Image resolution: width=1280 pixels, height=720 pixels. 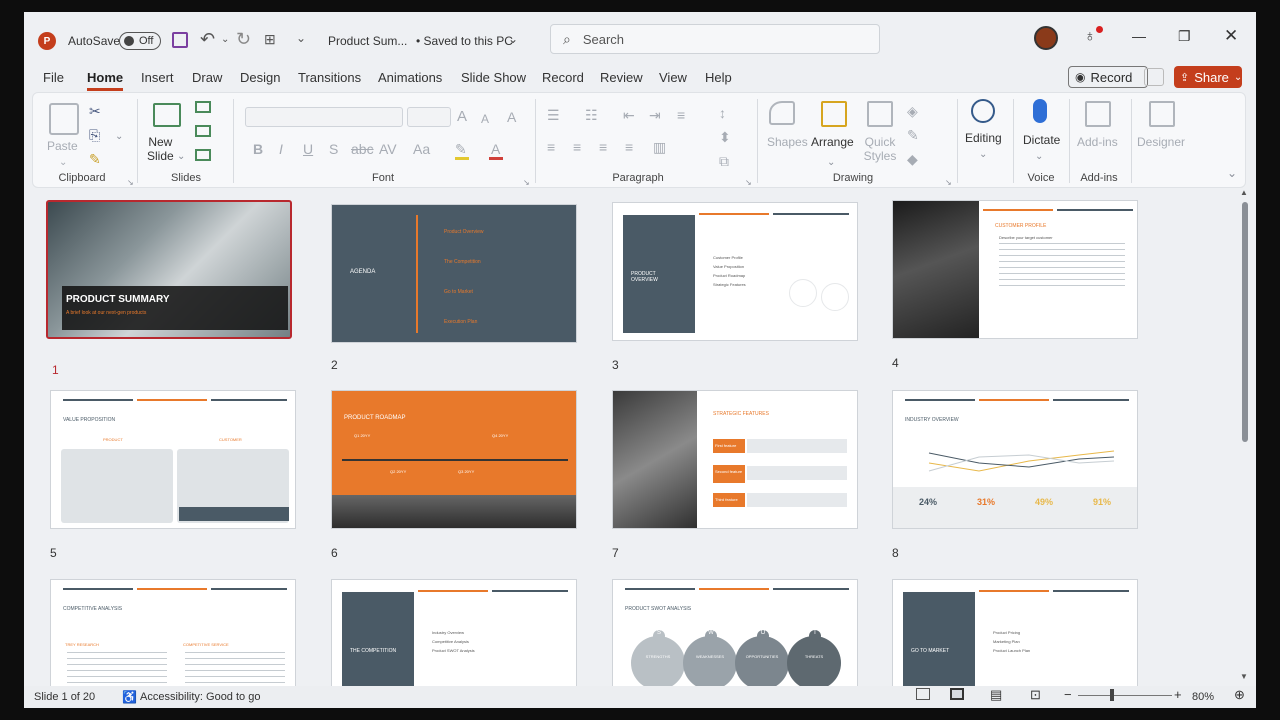 I want to click on tab-record: Record, so click(x=563, y=77).